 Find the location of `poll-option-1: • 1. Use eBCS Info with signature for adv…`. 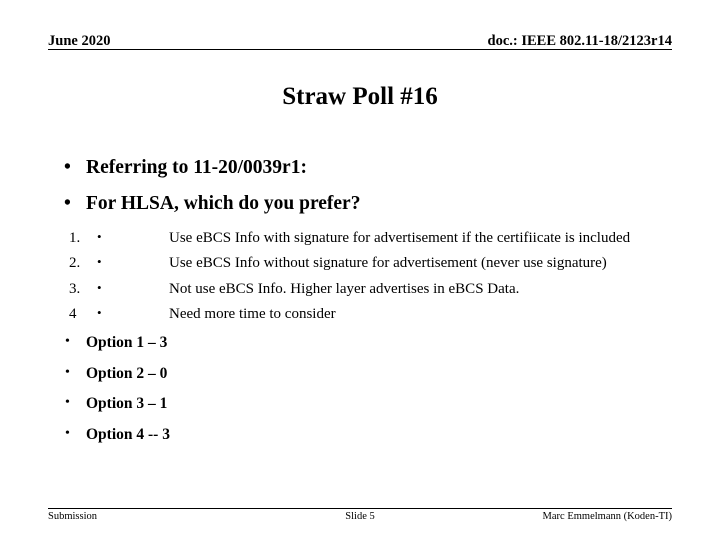

poll-option-1: • 1. Use eBCS Info with signature for adv… is located at coordinates (360, 238).